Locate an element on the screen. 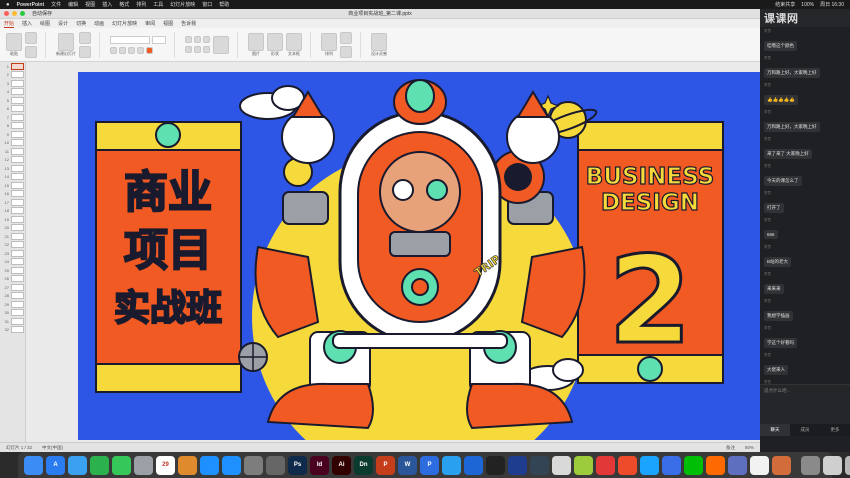  slide-thumbnail: 19 is located at coordinates (12, 219).